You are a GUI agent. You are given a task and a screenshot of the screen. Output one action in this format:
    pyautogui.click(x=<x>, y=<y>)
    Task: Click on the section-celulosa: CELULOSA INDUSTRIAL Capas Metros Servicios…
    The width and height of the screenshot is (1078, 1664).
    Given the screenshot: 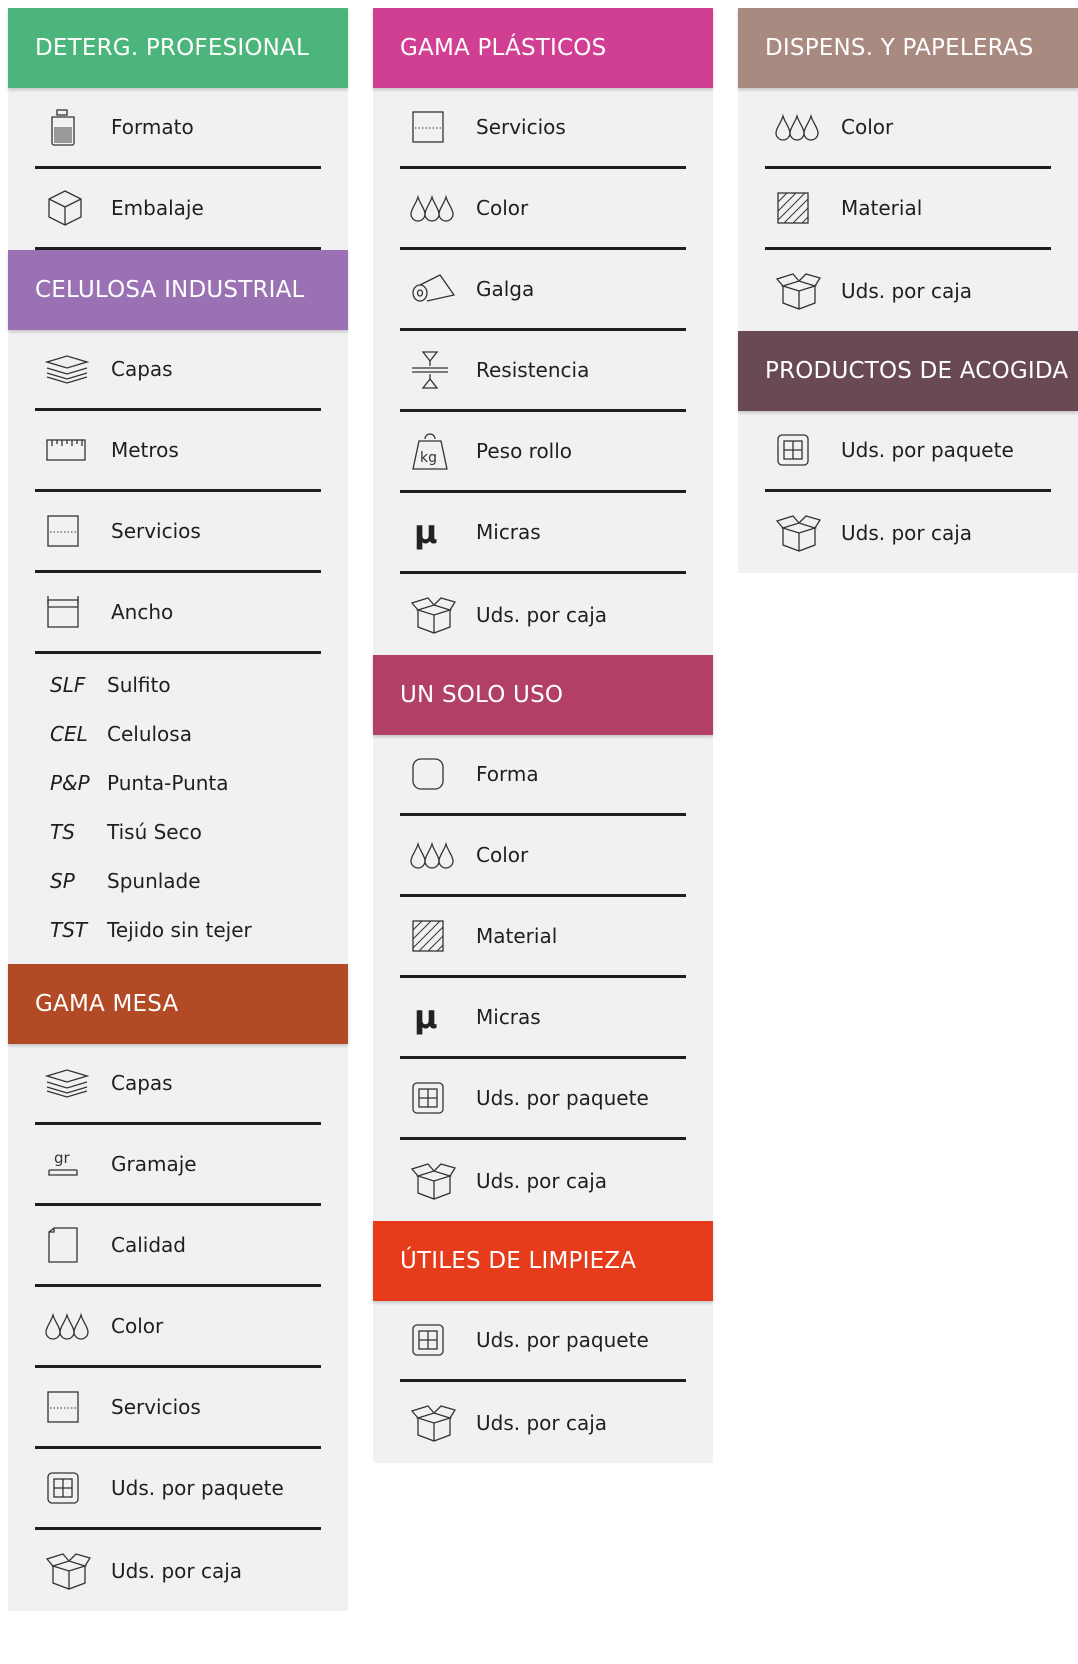 What is the action you would take?
    pyautogui.click(x=178, y=607)
    